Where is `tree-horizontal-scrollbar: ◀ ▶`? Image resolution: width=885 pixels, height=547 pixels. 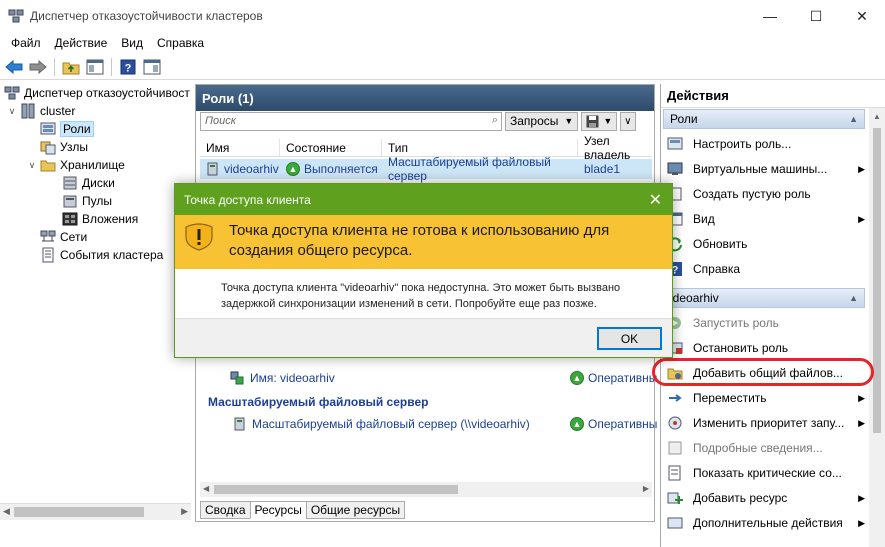
tree-horizontal-scrollbar: ◀ ▶ is located at coordinates (95, 511).